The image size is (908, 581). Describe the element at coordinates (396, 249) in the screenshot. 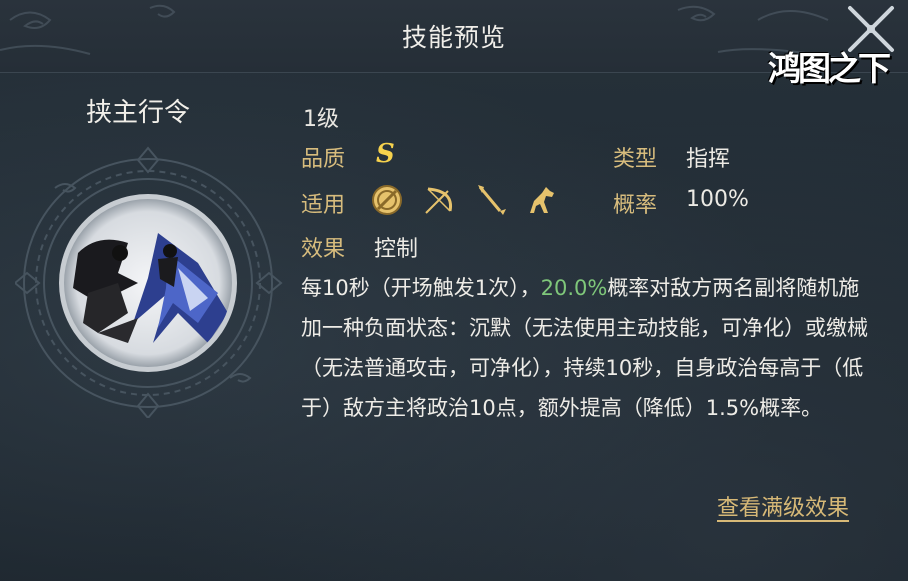

I see `effect-value: 控制` at that location.